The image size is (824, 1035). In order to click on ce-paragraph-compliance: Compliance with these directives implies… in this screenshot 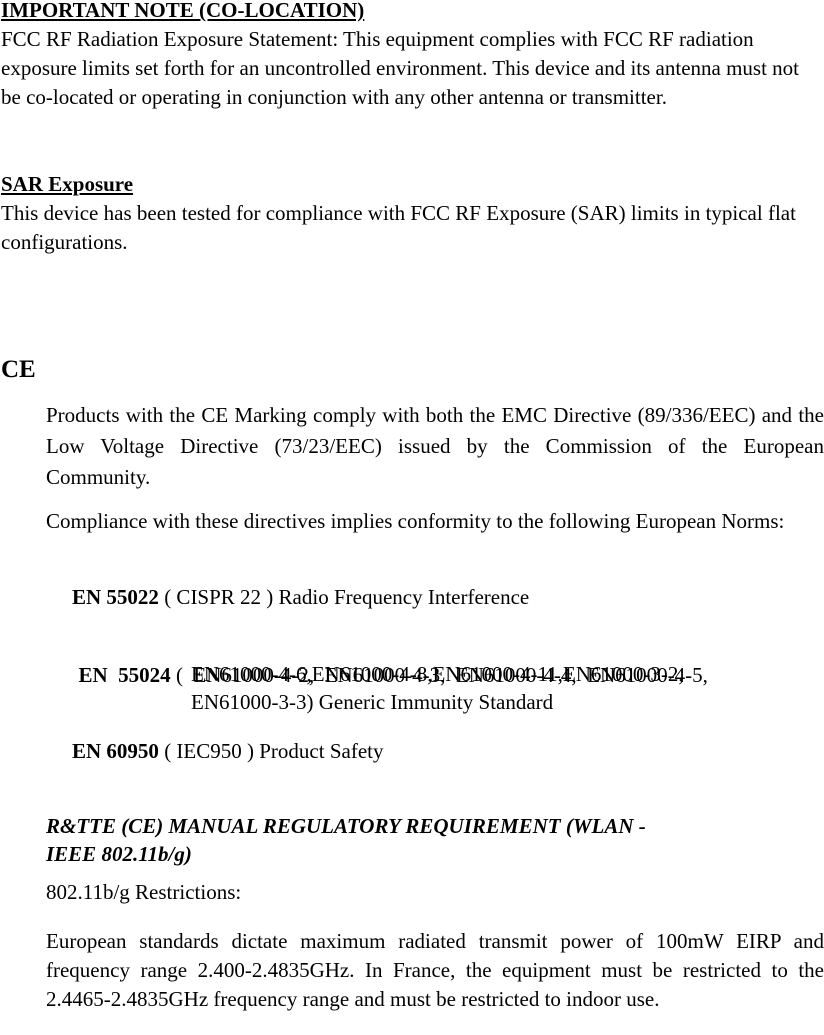, I will do `click(415, 521)`.